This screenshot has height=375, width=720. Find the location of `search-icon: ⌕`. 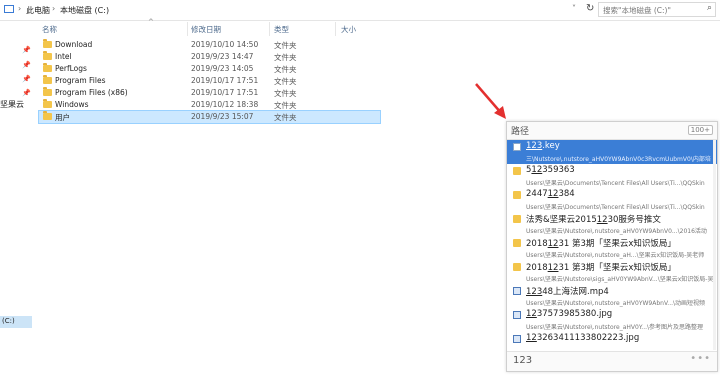

search-icon: ⌕ is located at coordinates (709, 8).